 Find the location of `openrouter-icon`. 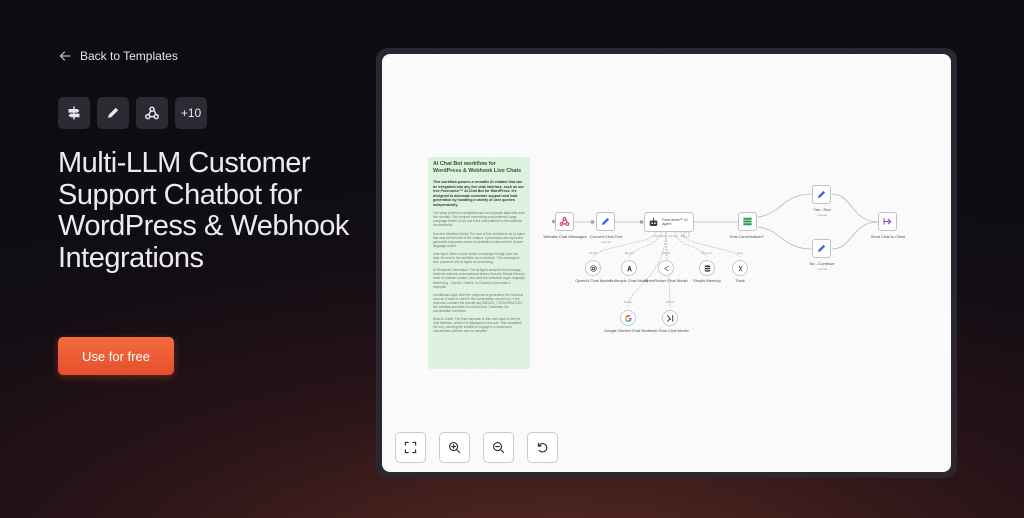

openrouter-icon is located at coordinates (666, 268).